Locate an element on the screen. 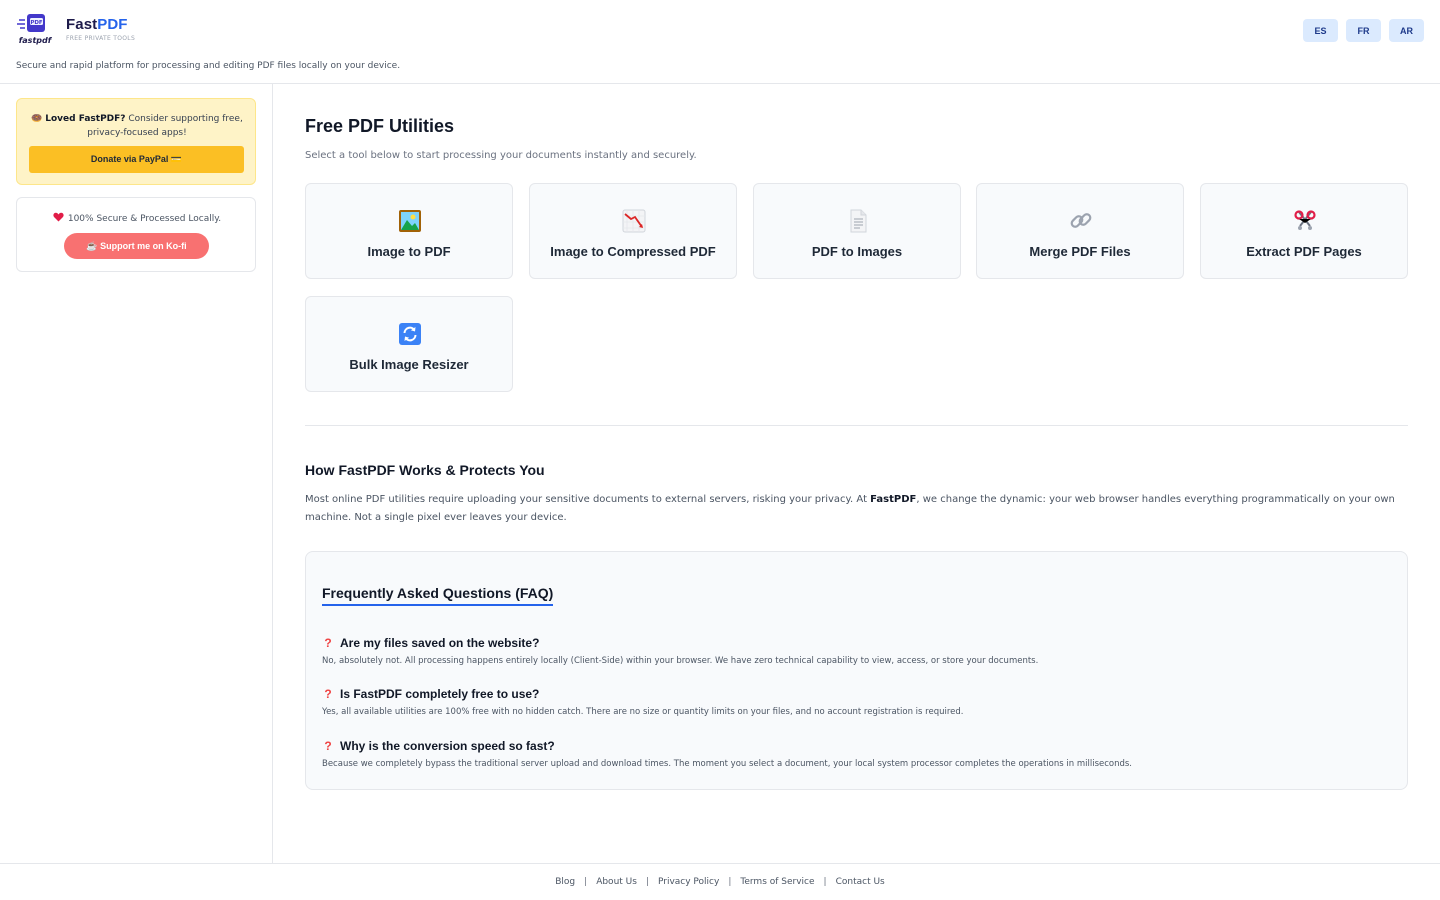 The image size is (1440, 900). footer-link-about-us: About Us is located at coordinates (616, 882).